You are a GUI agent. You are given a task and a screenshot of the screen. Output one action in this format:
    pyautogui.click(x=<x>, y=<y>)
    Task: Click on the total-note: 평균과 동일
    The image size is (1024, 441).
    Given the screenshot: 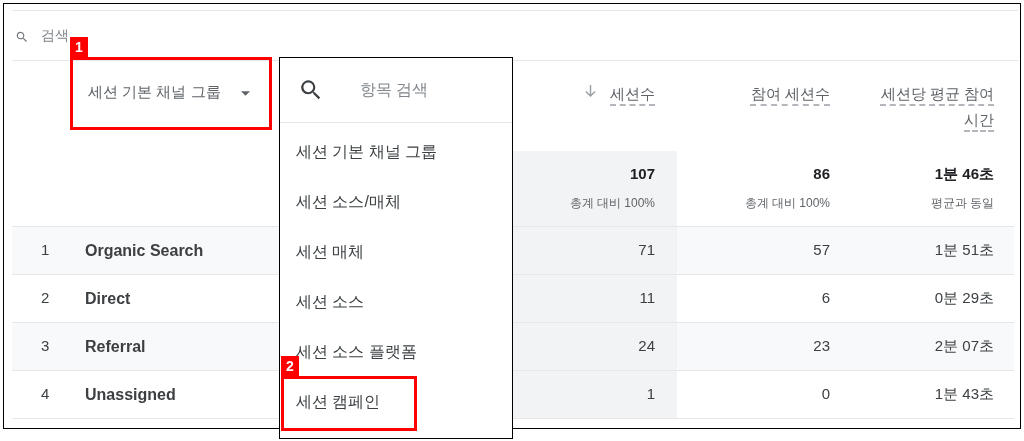 What is the action you would take?
    pyautogui.click(x=962, y=203)
    